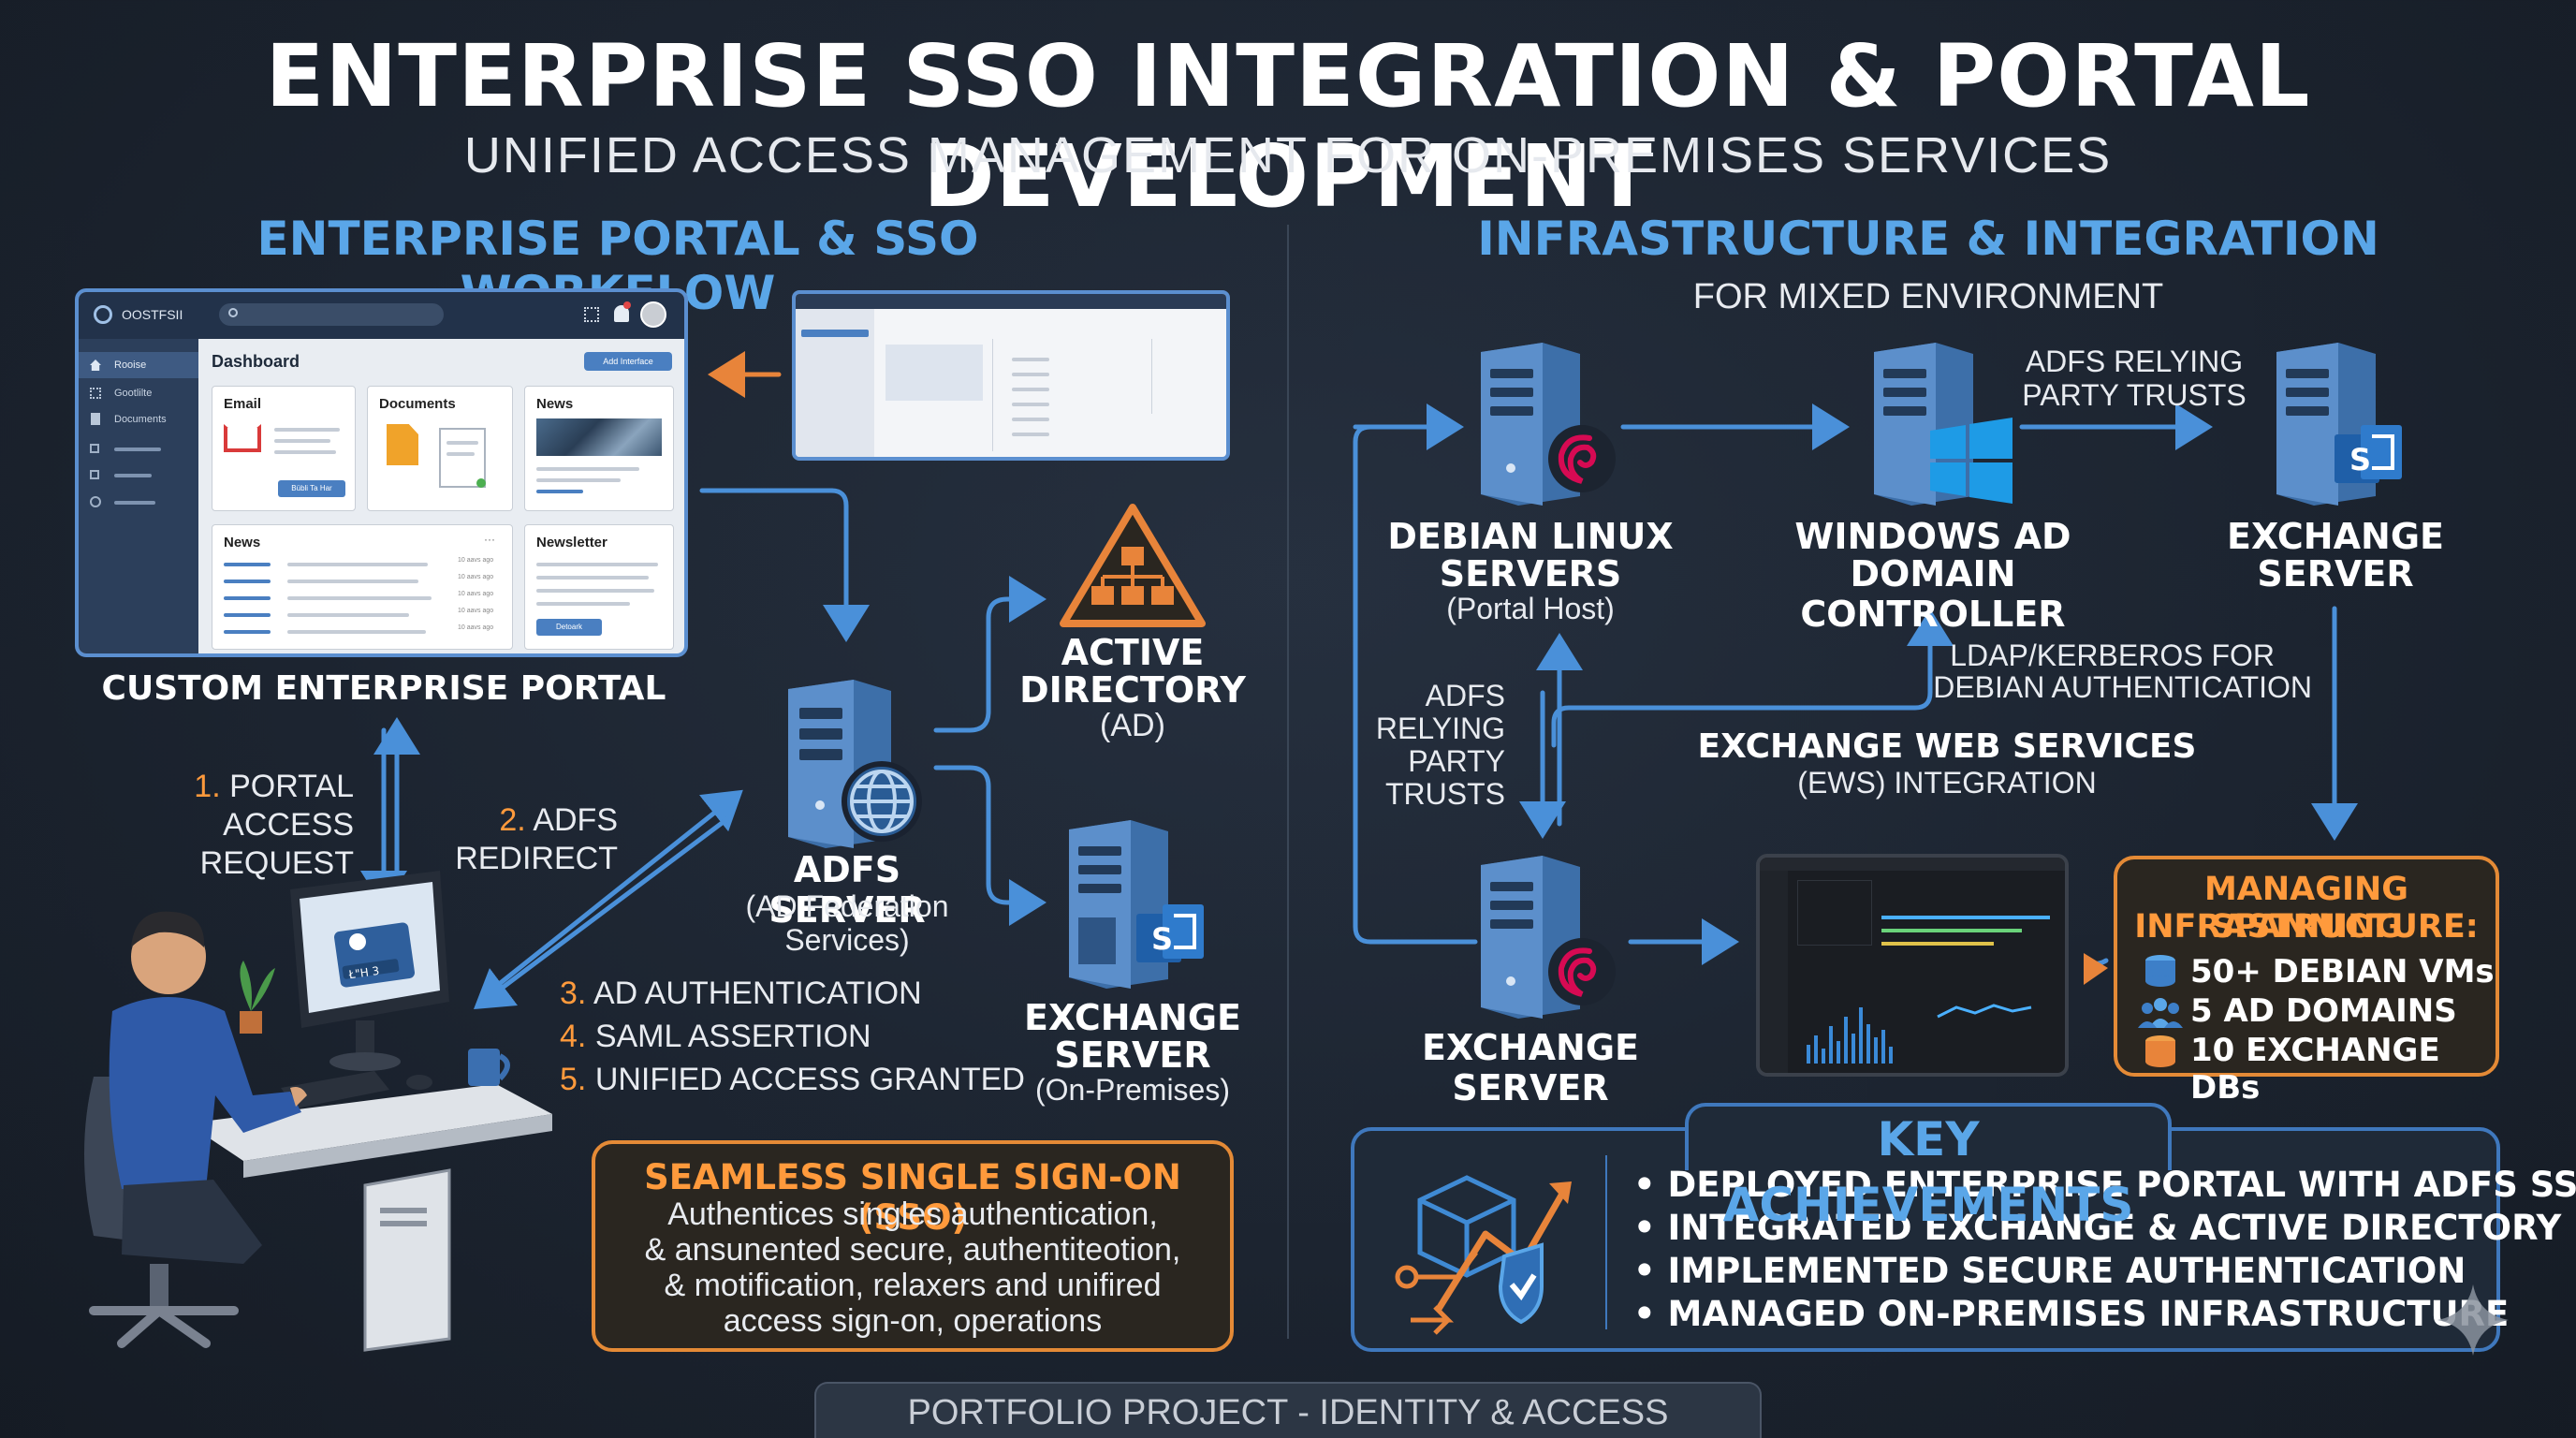 The height and width of the screenshot is (1438, 2576). What do you see at coordinates (628, 361) in the screenshot?
I see `add-interface-button: Add Interface` at bounding box center [628, 361].